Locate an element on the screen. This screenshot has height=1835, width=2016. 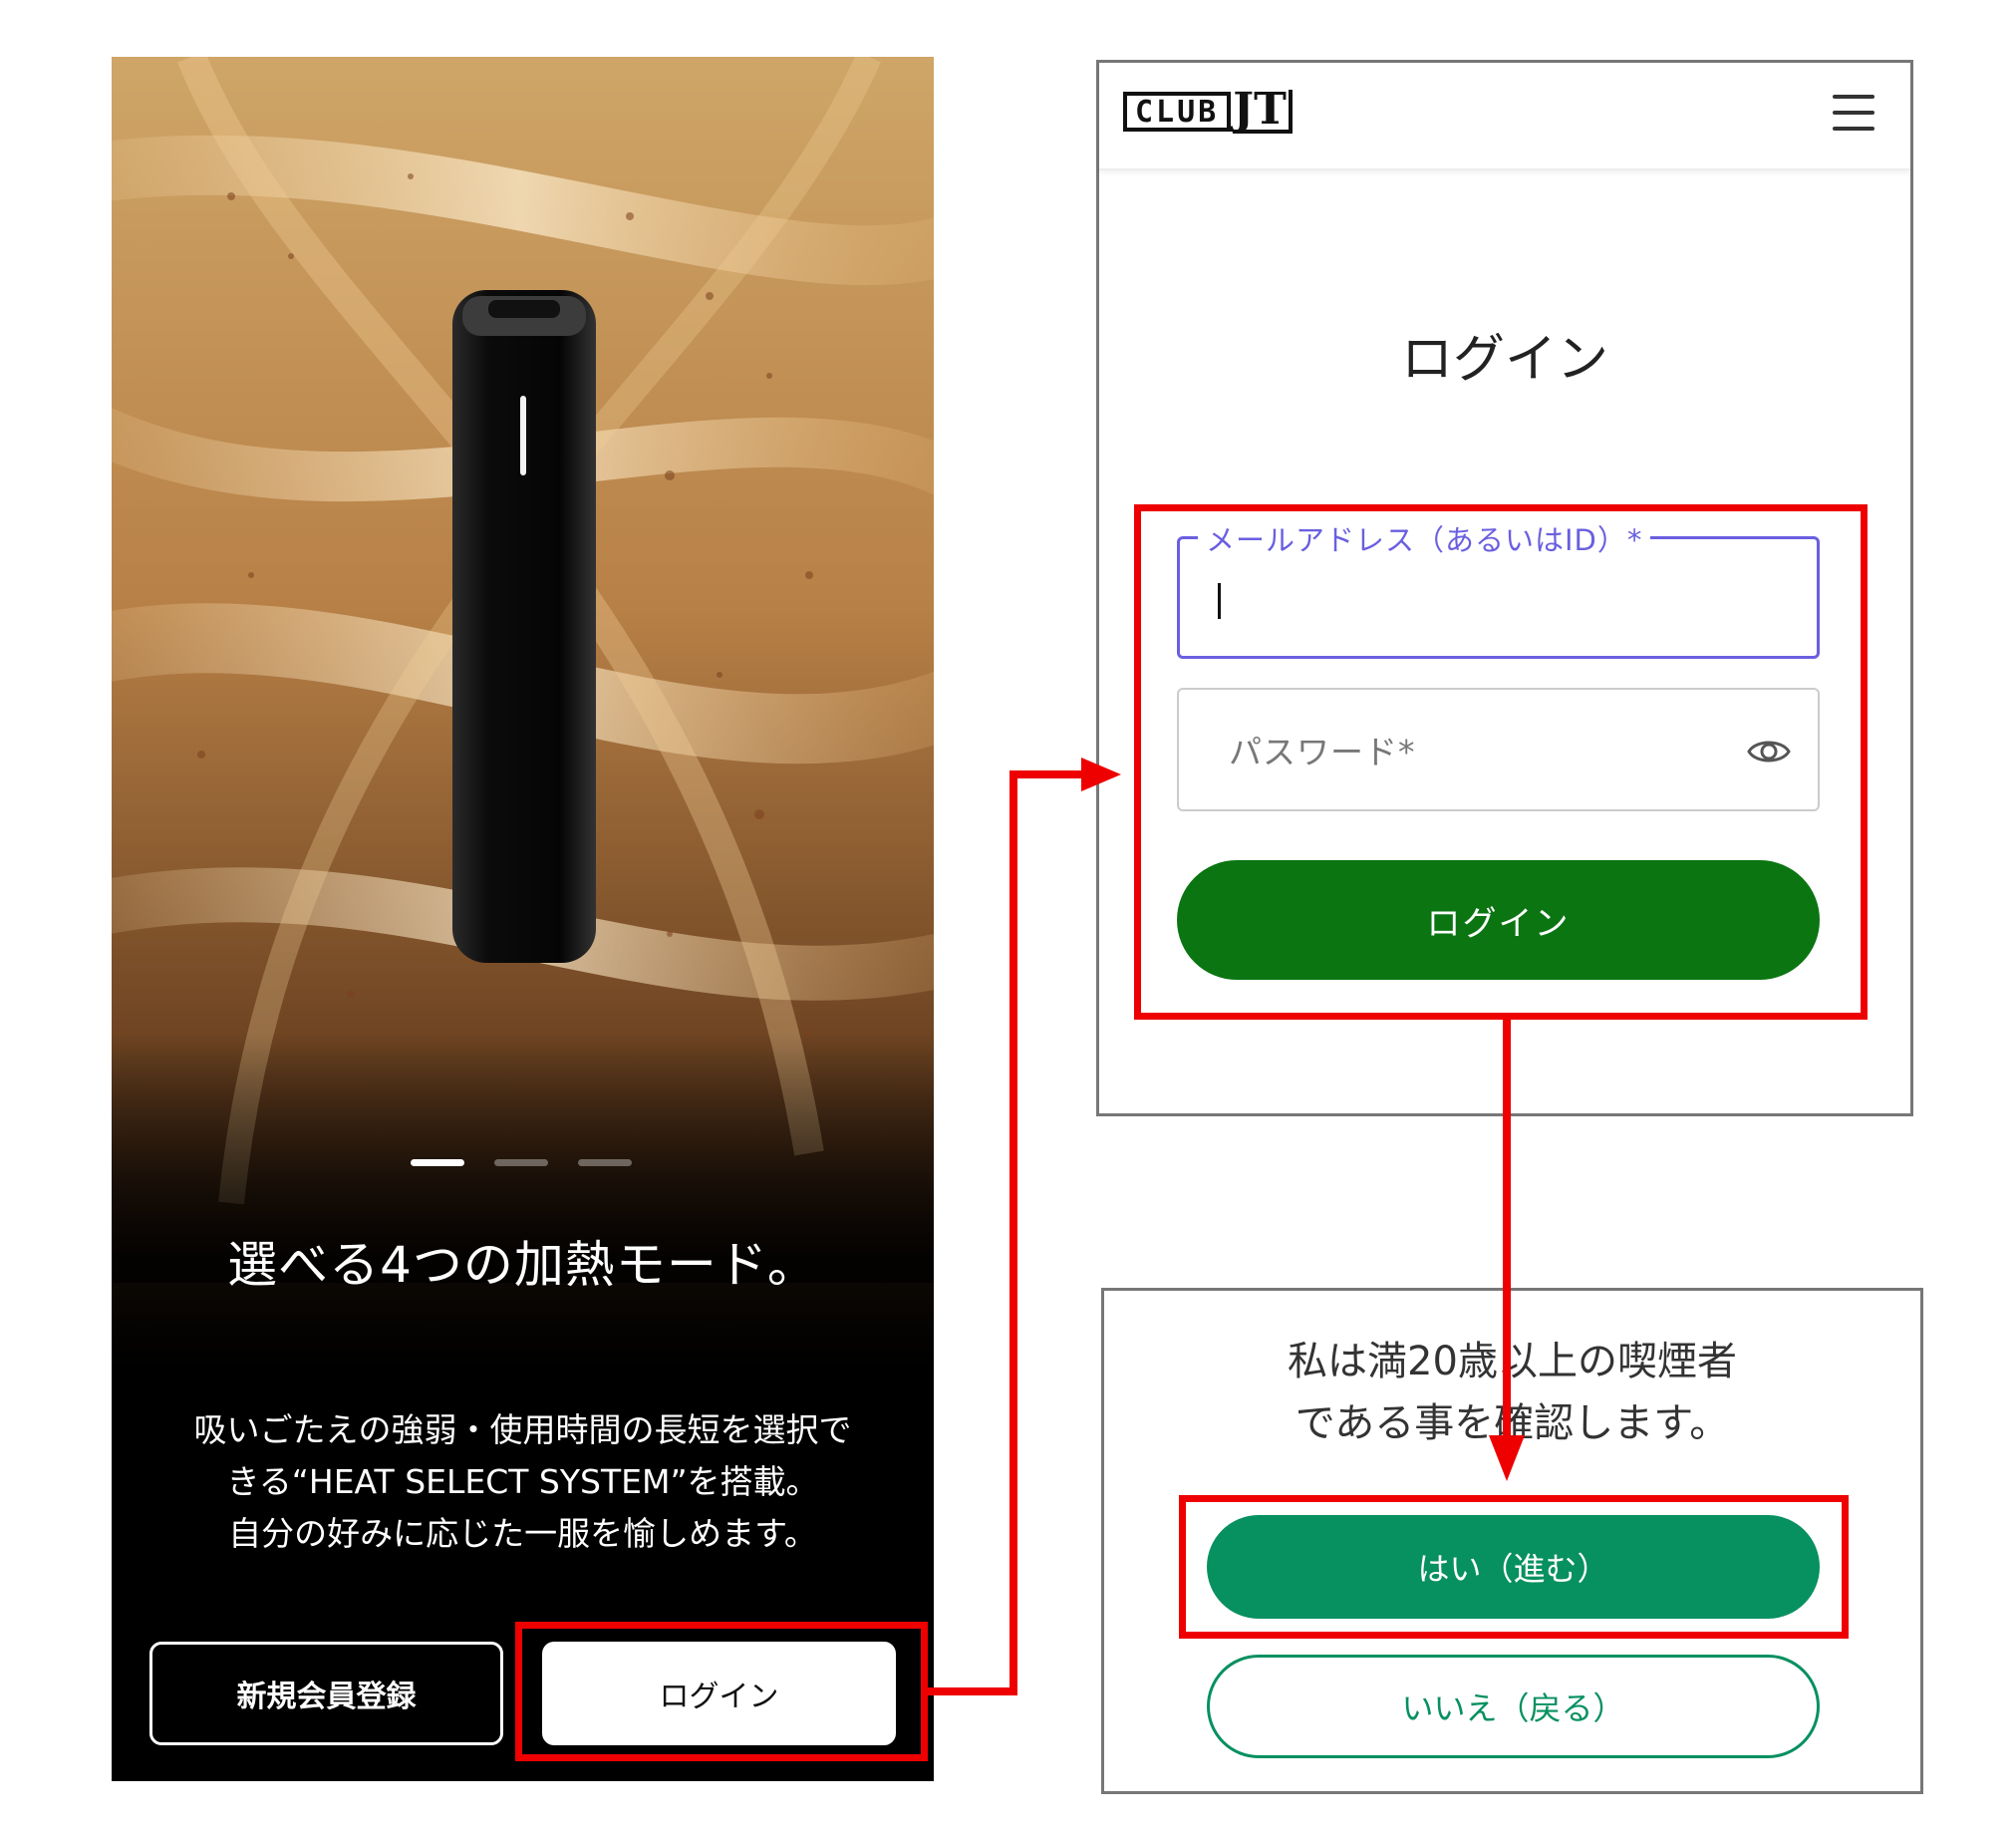
login-submit-button: ログイン is located at coordinates (1499, 920).